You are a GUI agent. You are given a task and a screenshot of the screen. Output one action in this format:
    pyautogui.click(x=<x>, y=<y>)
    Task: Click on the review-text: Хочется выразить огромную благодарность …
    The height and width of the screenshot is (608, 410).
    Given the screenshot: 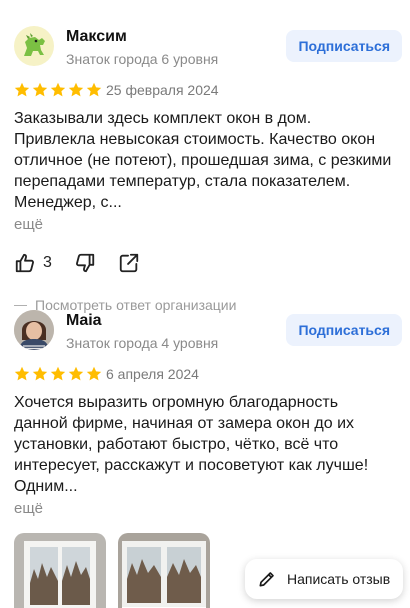 What is the action you would take?
    pyautogui.click(x=191, y=444)
    